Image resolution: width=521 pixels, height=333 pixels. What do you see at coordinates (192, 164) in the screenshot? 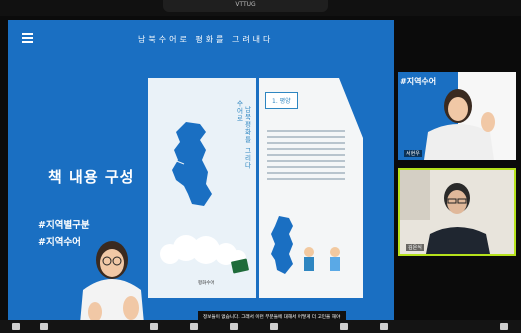
I see `korea-map-image` at bounding box center [192, 164].